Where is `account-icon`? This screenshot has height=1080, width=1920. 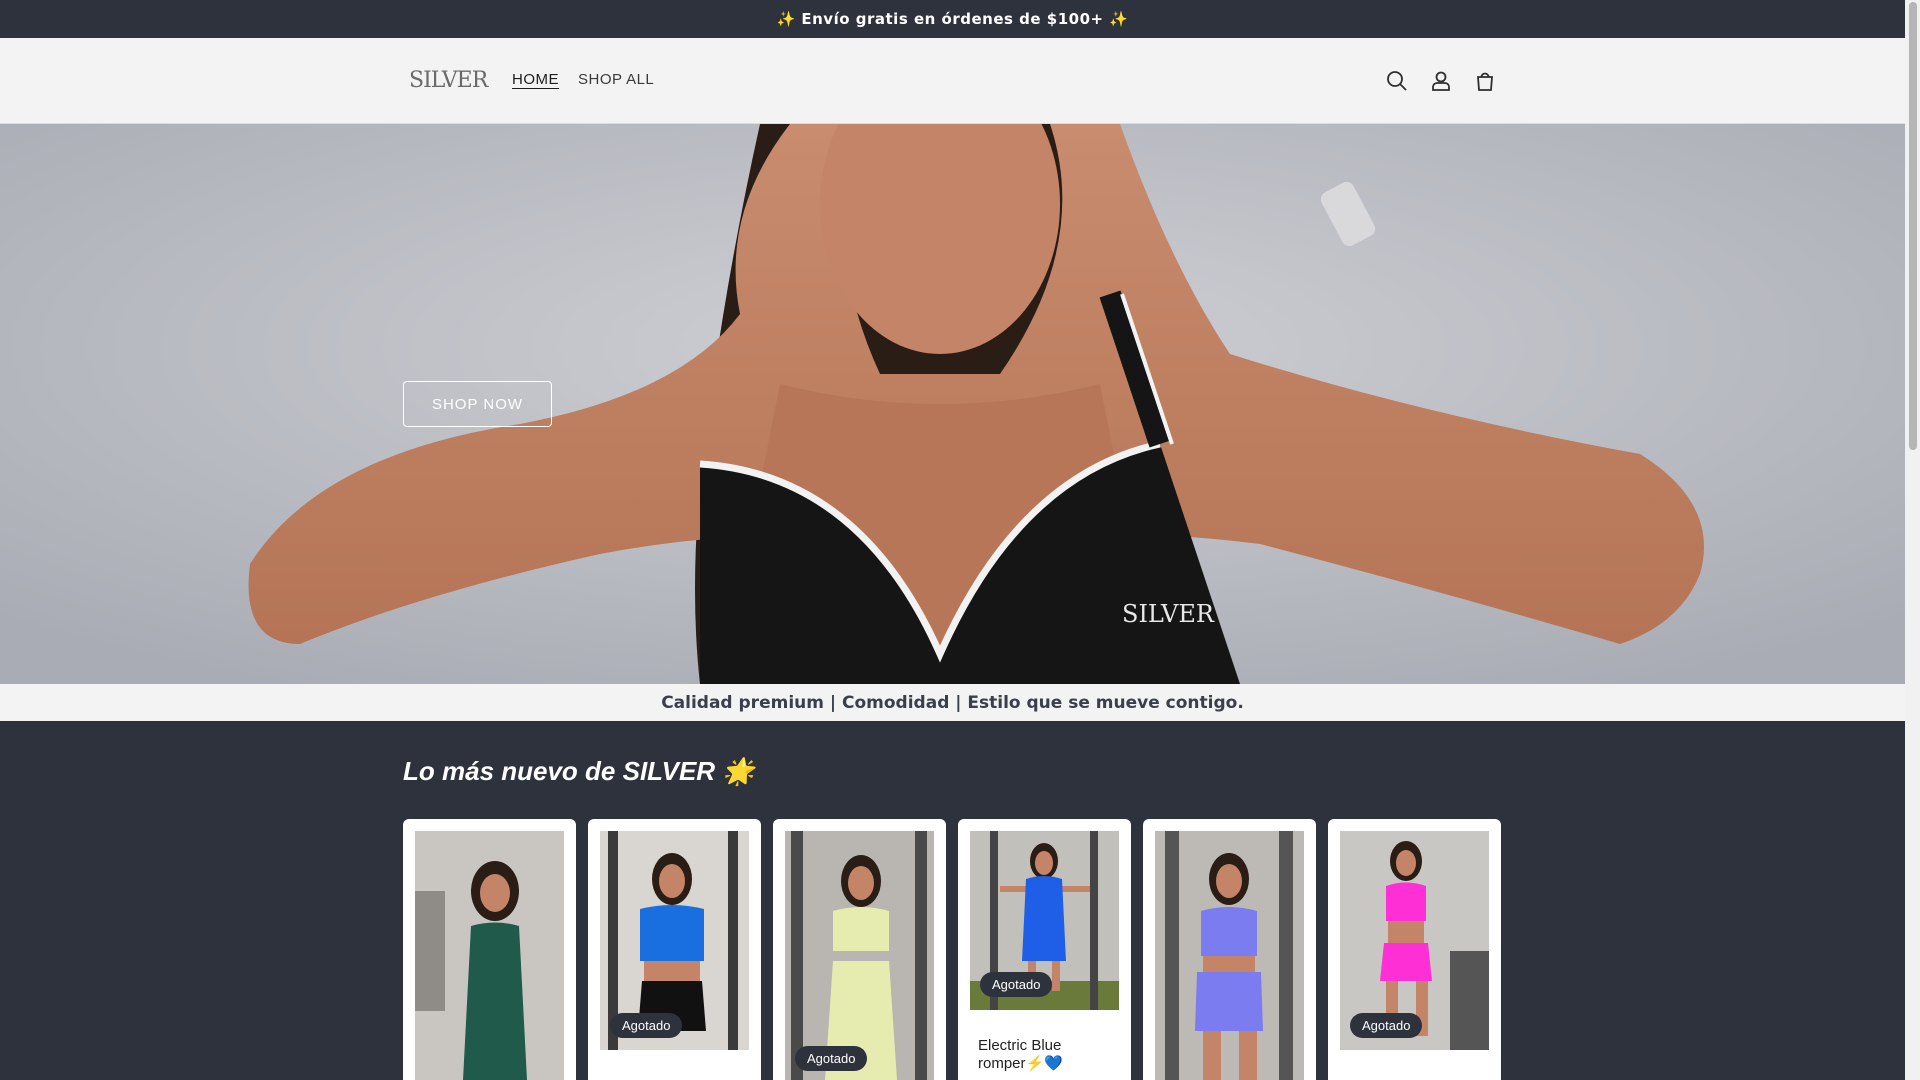 account-icon is located at coordinates (1441, 81).